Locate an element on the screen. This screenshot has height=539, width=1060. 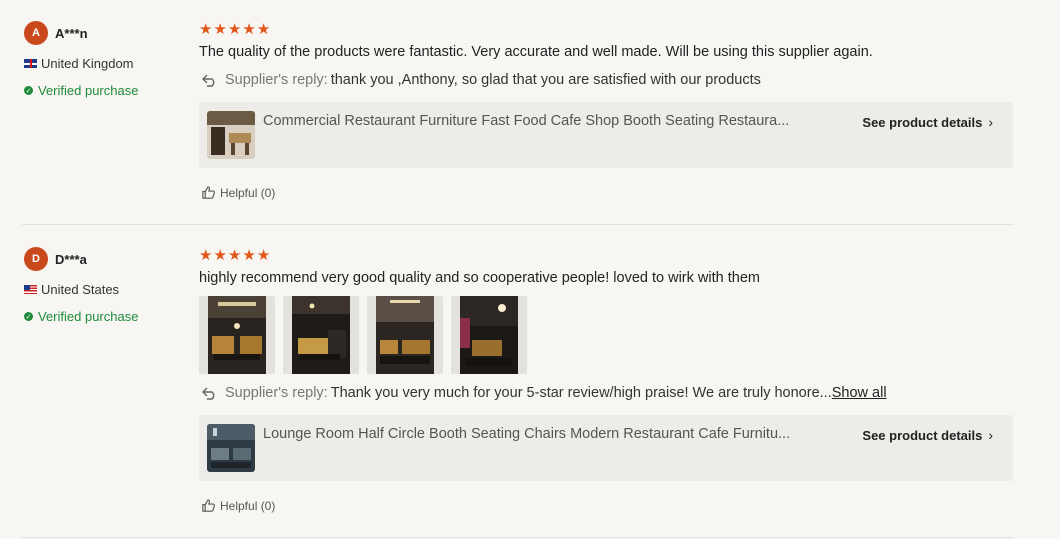
reviewer-country: United States is located at coordinates (71, 289).